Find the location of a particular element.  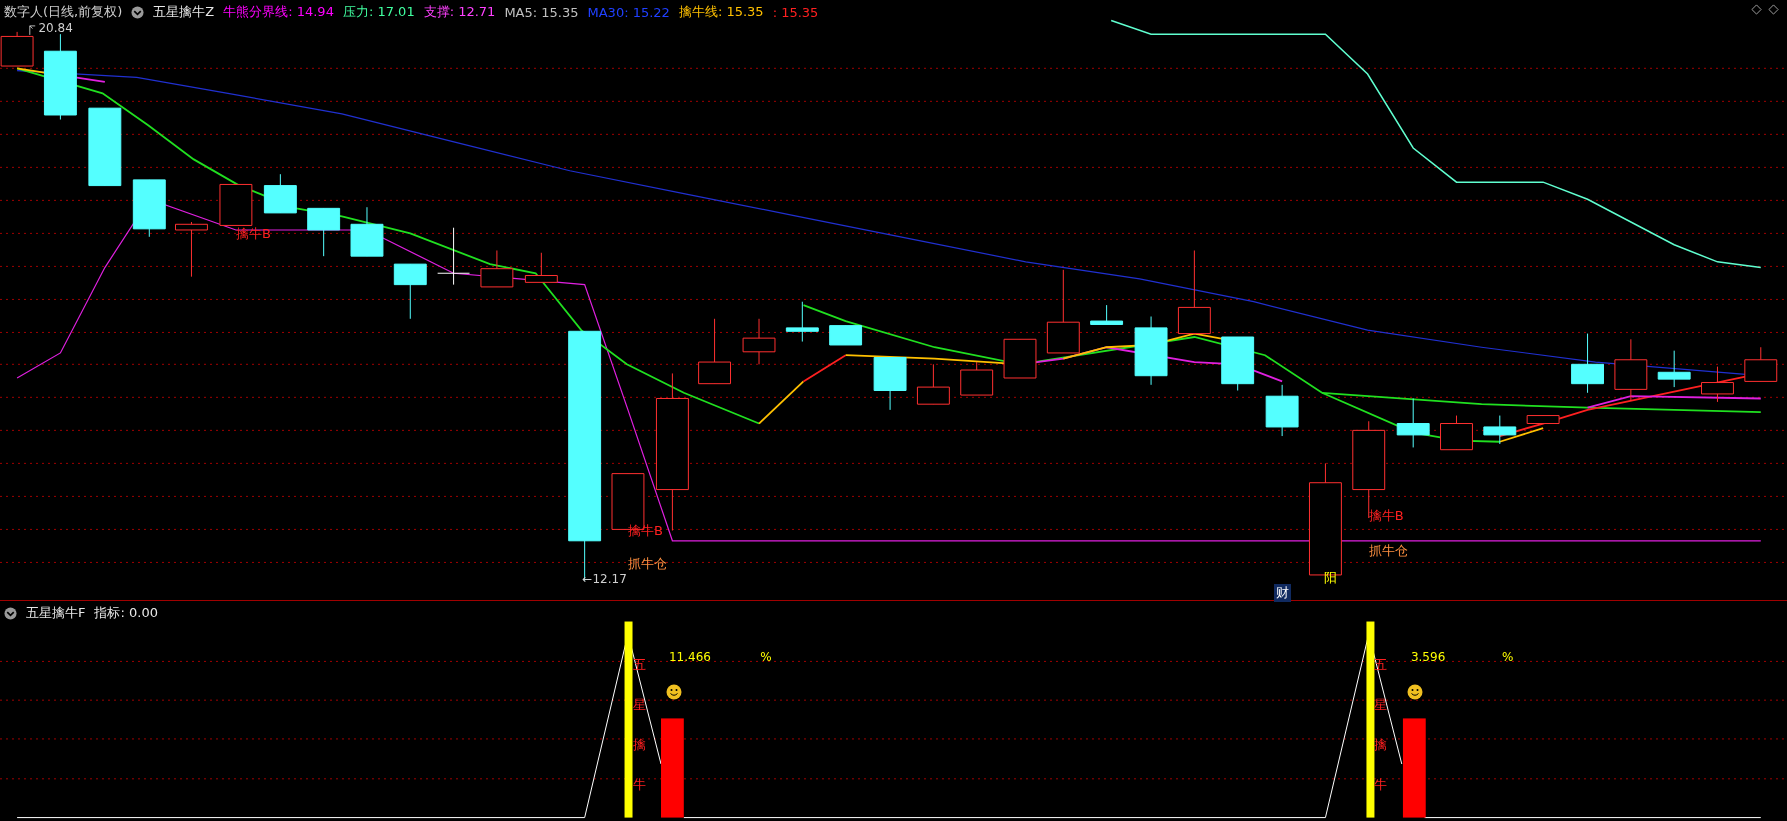

price-label: ←12.17 is located at coordinates (604, 579).